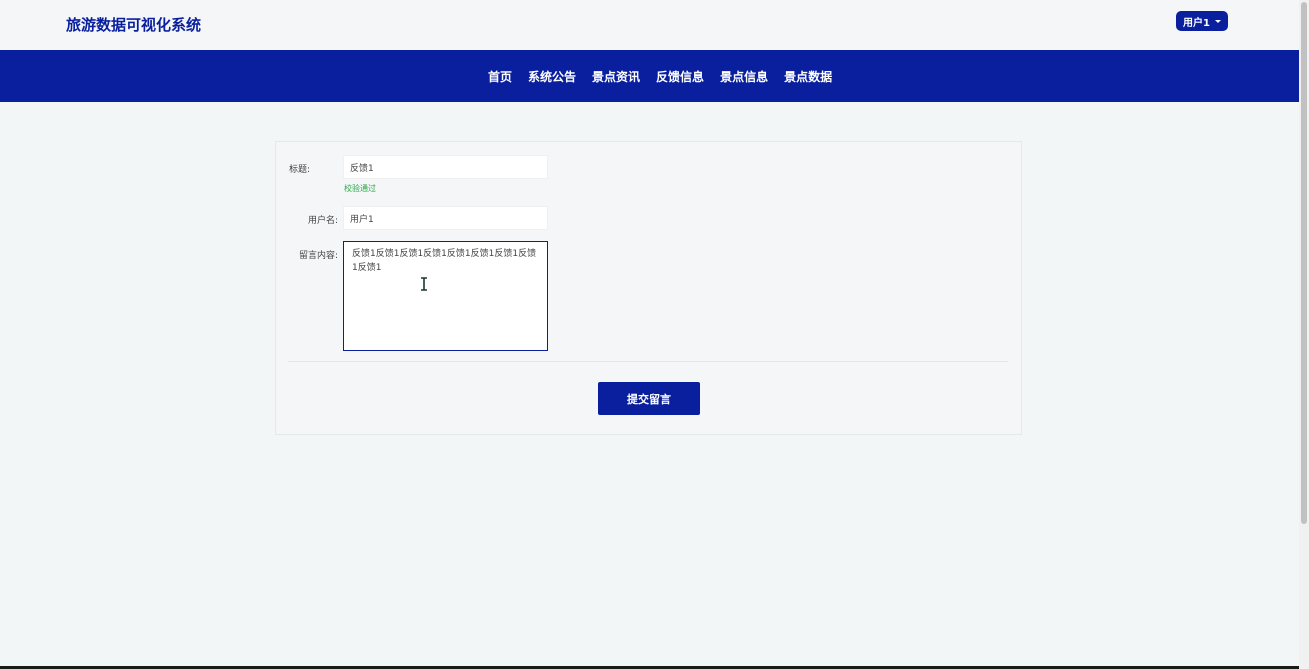 The height and width of the screenshot is (669, 1309). Describe the element at coordinates (649, 398) in the screenshot. I see `submit-feedback-button: 提交留言` at that location.